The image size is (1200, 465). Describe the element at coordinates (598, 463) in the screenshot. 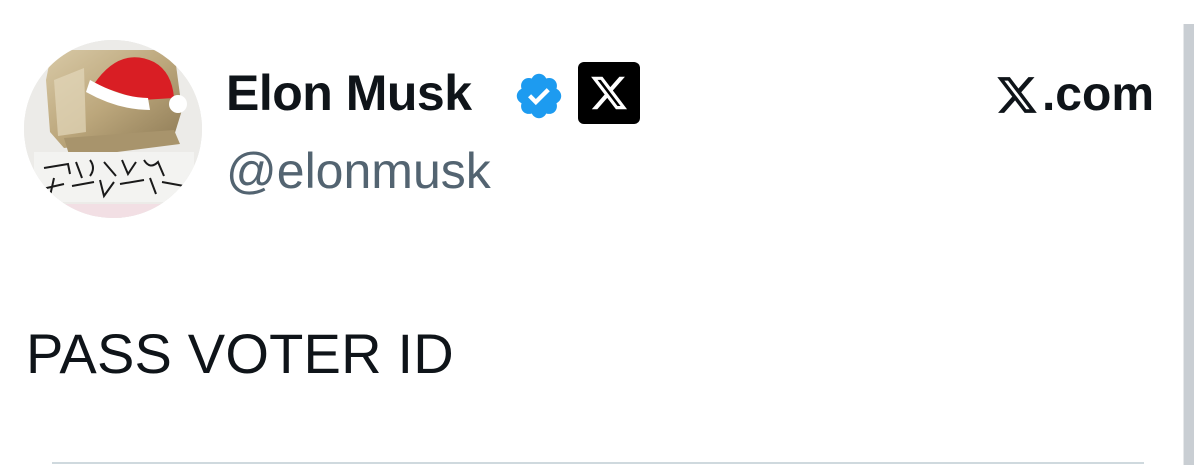

I see `divider` at that location.